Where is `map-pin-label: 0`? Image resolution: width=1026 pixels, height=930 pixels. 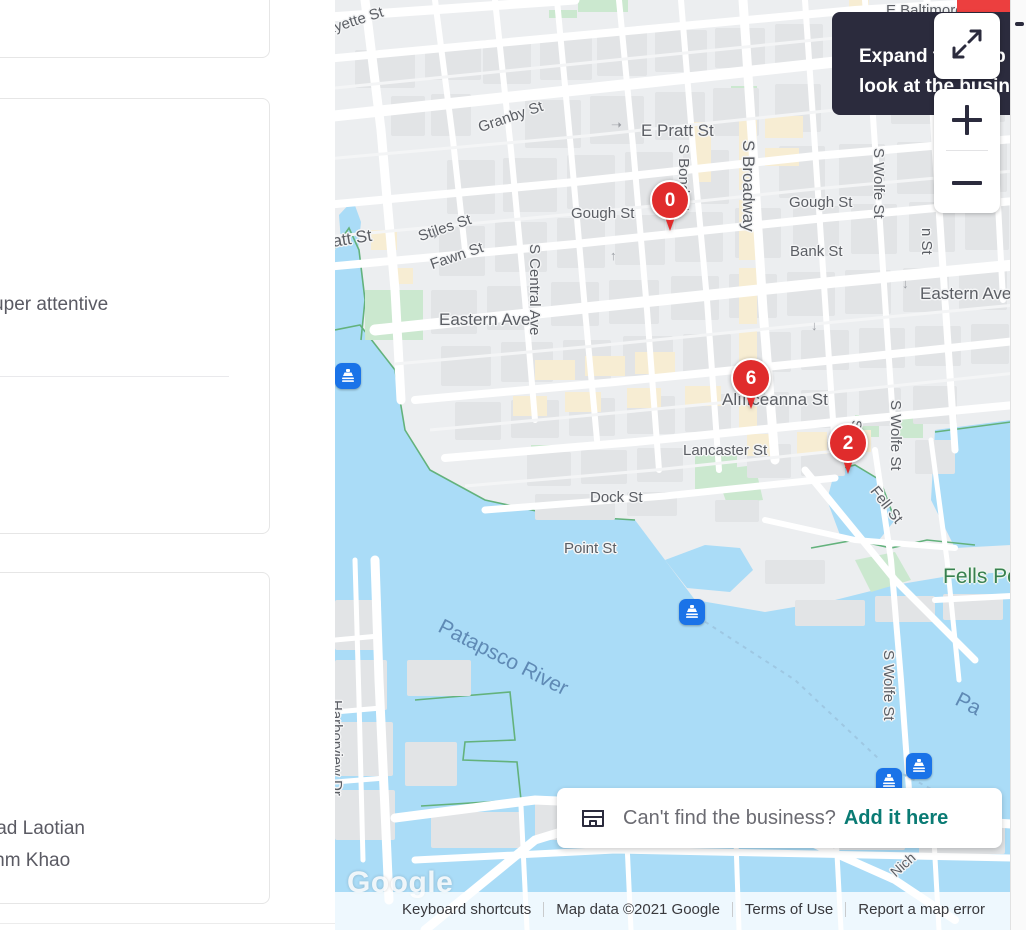 map-pin-label: 0 is located at coordinates (670, 200).